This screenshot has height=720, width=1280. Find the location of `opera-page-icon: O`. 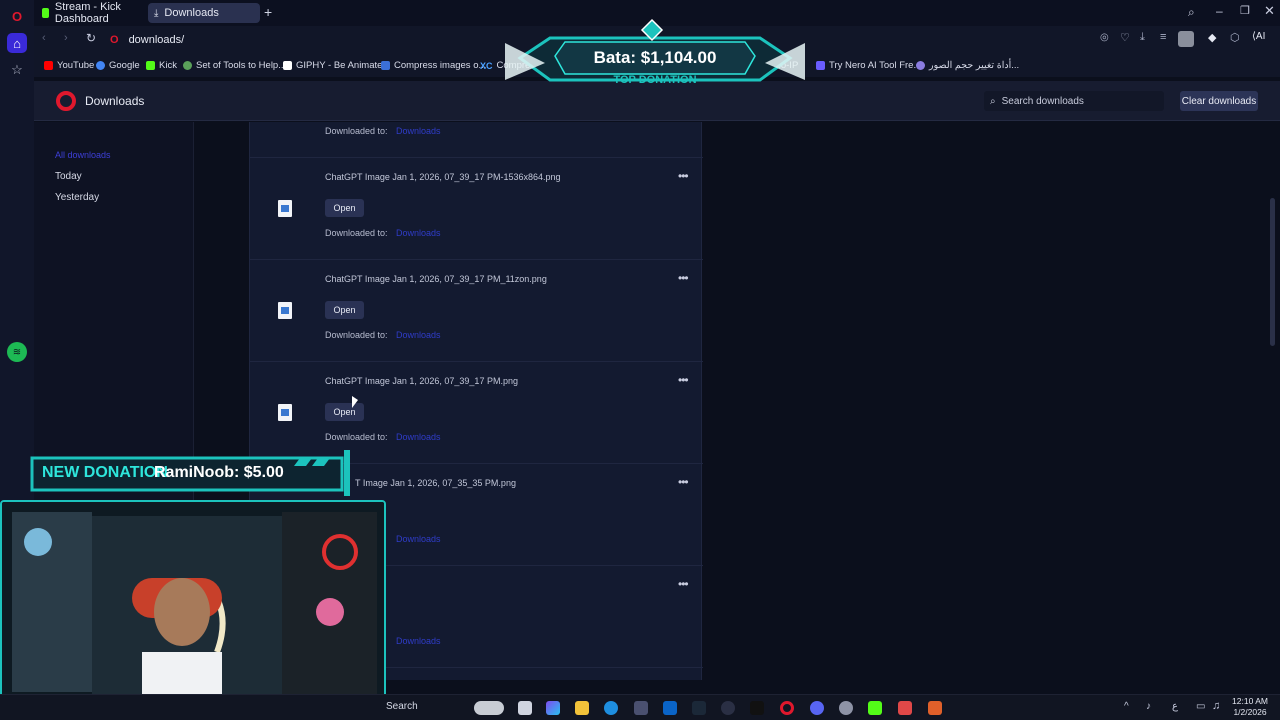

opera-page-icon: O is located at coordinates (114, 40).